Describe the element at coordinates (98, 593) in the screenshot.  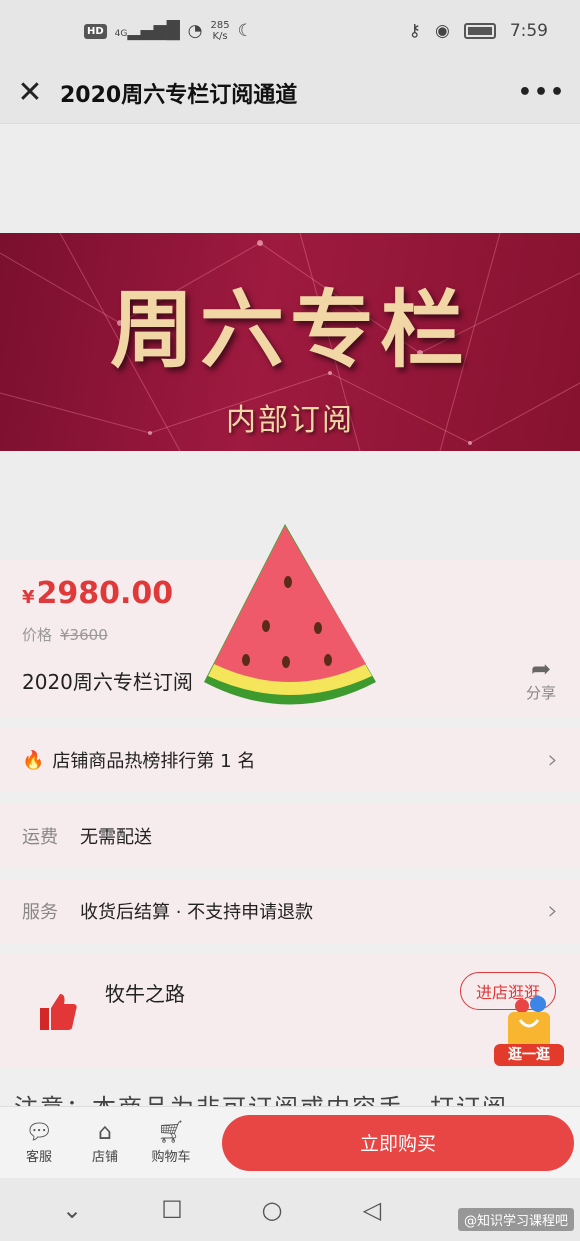
I see `current-price: ¥2980.00` at that location.